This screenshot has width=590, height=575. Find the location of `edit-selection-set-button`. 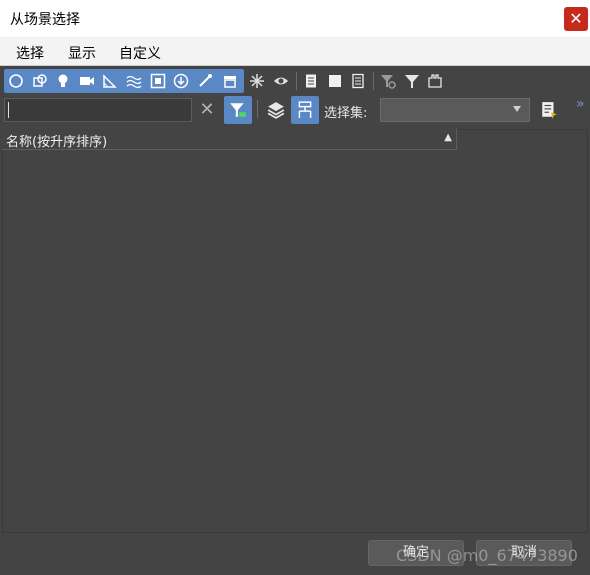

edit-selection-set-button is located at coordinates (549, 110).